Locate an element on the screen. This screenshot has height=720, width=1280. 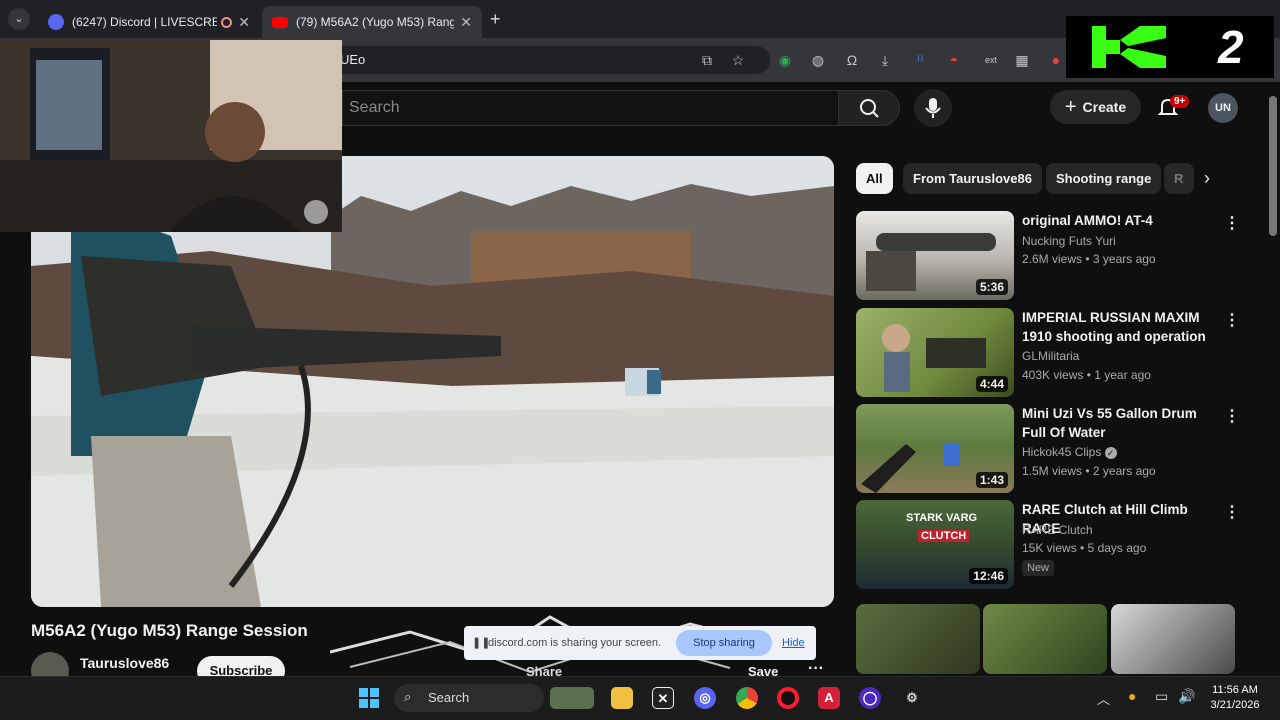
install-app-icon: ⧉ is located at coordinates (707, 60).